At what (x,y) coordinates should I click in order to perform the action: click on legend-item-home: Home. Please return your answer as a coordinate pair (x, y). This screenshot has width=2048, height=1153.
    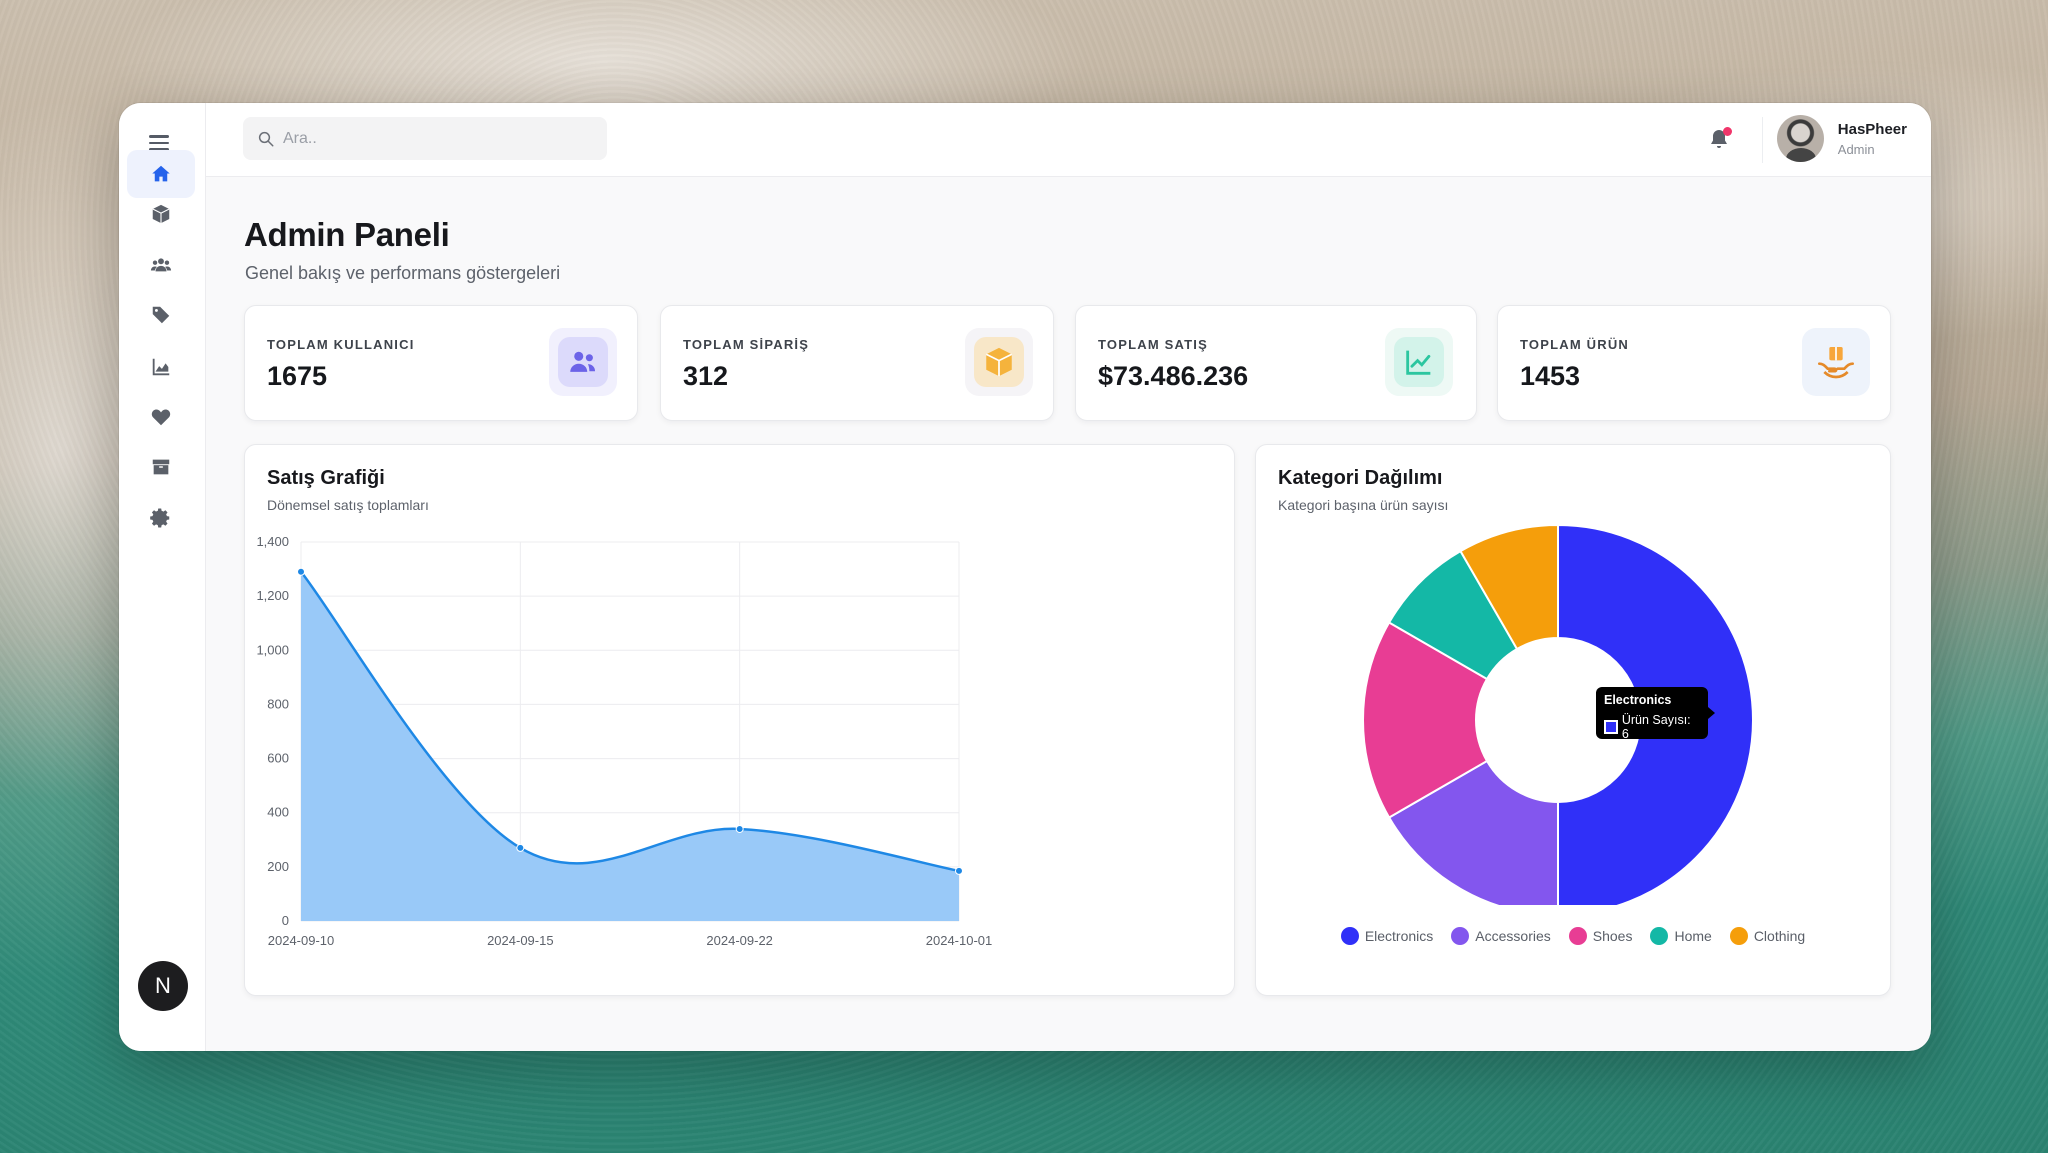
    Looking at the image, I should click on (1681, 936).